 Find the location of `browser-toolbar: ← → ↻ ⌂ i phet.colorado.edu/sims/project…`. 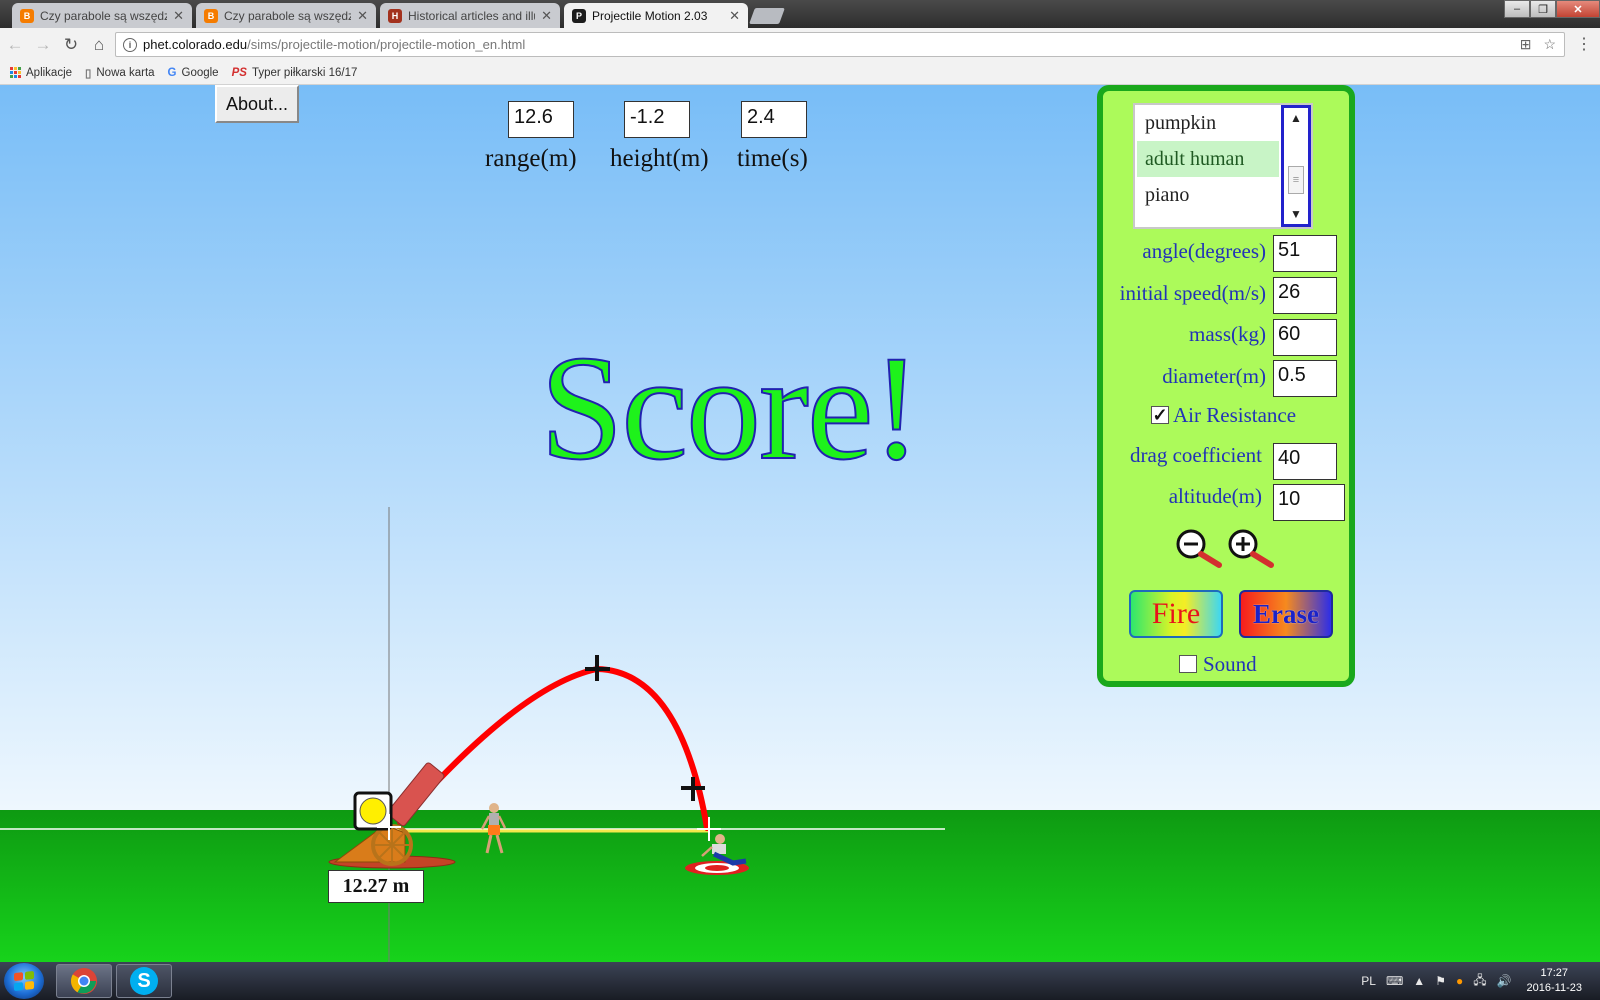

browser-toolbar: ← → ↻ ⌂ i phet.colorado.edu/sims/project… is located at coordinates (800, 44).